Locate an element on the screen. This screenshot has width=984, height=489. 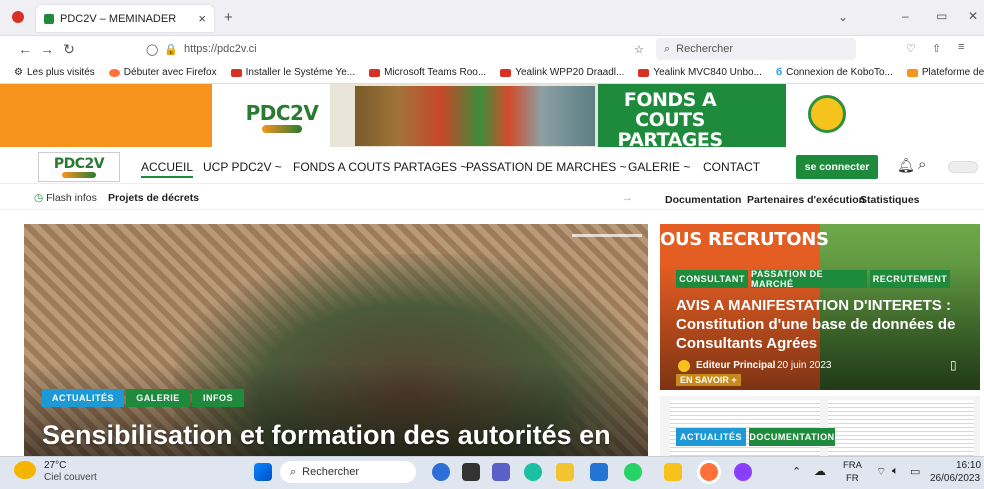
taskbar-search-label: Rechercher is located at coordinates (331, 472).